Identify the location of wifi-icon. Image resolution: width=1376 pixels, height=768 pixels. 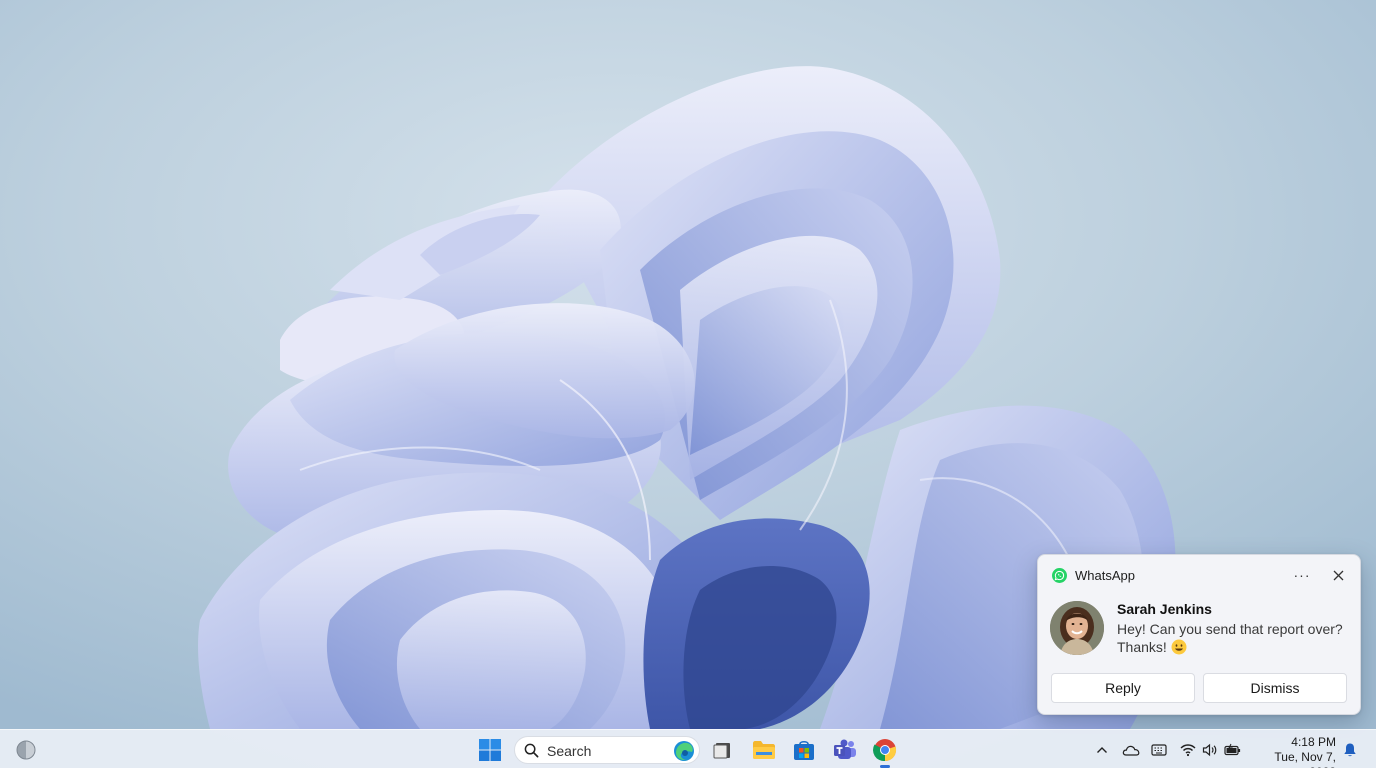
(1188, 750).